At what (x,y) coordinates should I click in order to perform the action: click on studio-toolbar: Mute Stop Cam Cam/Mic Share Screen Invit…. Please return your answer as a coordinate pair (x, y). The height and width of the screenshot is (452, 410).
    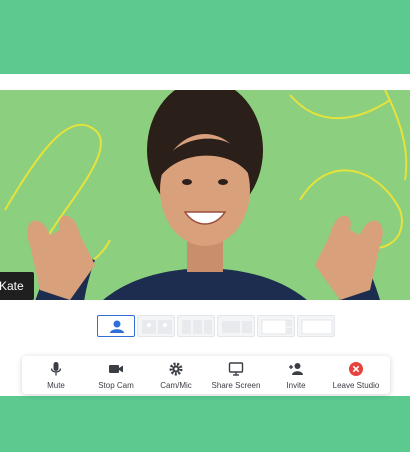
    Looking at the image, I should click on (206, 375).